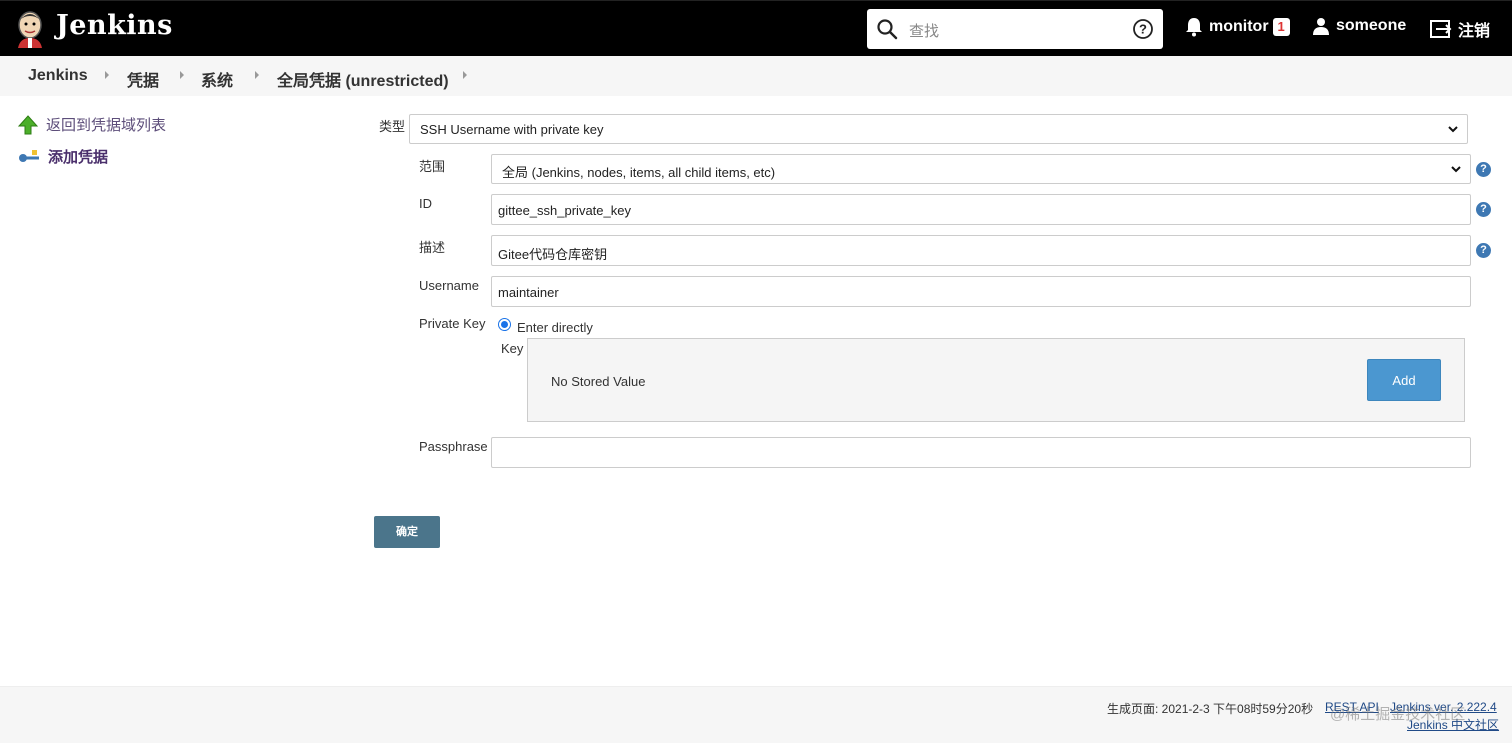 The image size is (1512, 743). Describe the element at coordinates (106, 125) in the screenshot. I see `sidebar-item-label: 返回到凭据域列表` at that location.